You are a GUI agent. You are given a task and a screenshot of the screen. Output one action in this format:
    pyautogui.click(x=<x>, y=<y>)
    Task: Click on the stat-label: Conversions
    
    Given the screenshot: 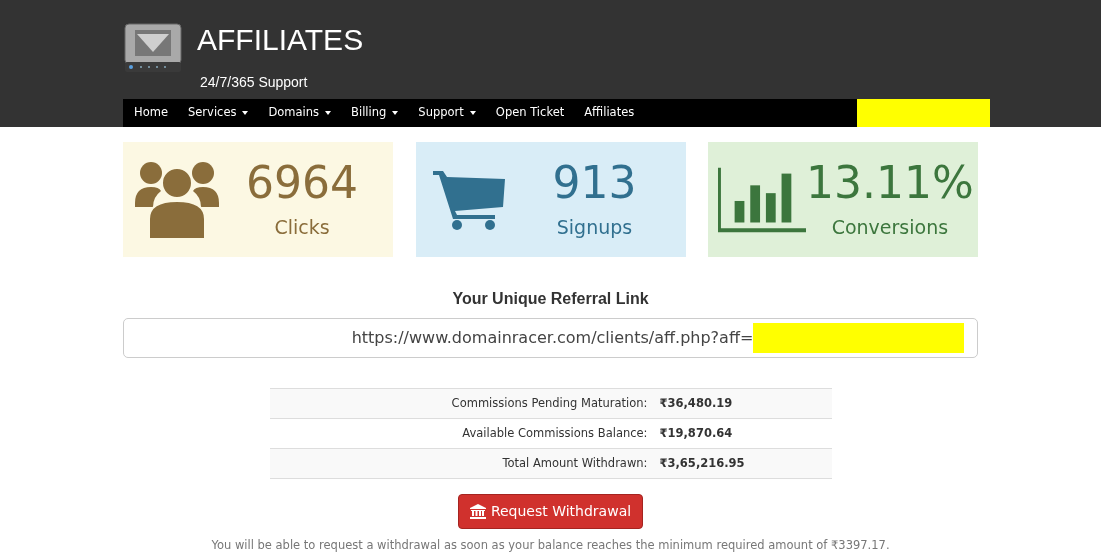 What is the action you would take?
    pyautogui.click(x=890, y=228)
    